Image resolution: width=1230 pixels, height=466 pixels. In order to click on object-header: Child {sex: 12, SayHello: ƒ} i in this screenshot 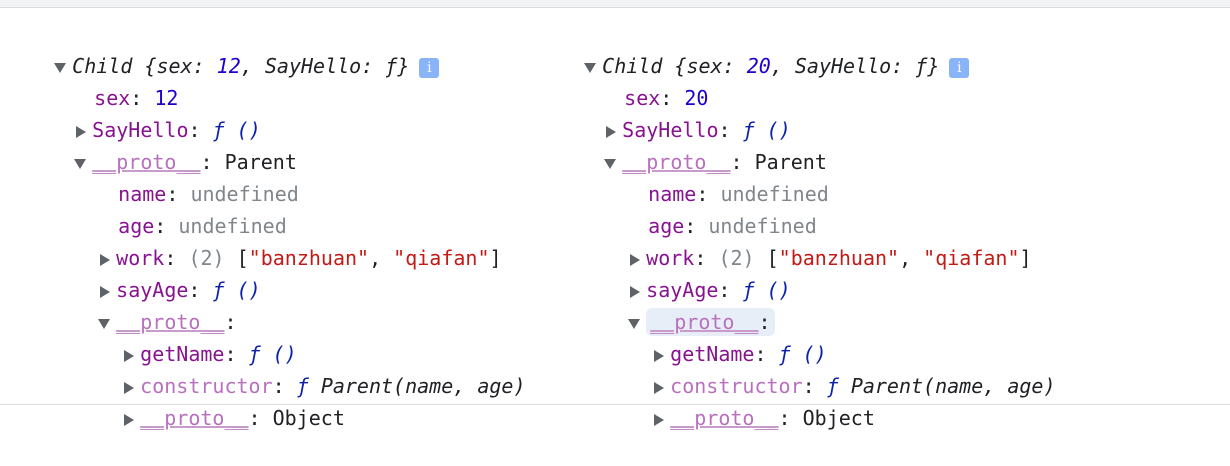, I will do `click(266, 48)`.